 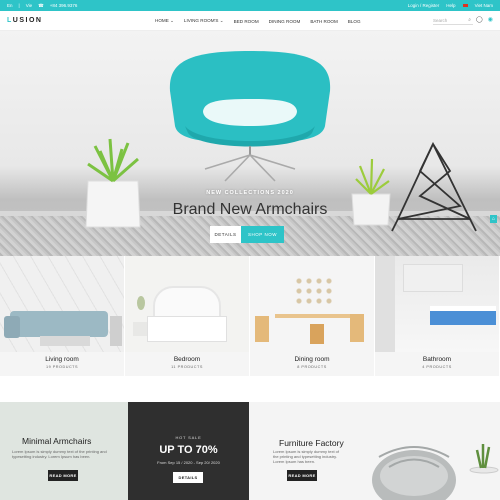 What do you see at coordinates (63, 5) in the screenshot?
I see `phone-number: +84 396.9376` at bounding box center [63, 5].